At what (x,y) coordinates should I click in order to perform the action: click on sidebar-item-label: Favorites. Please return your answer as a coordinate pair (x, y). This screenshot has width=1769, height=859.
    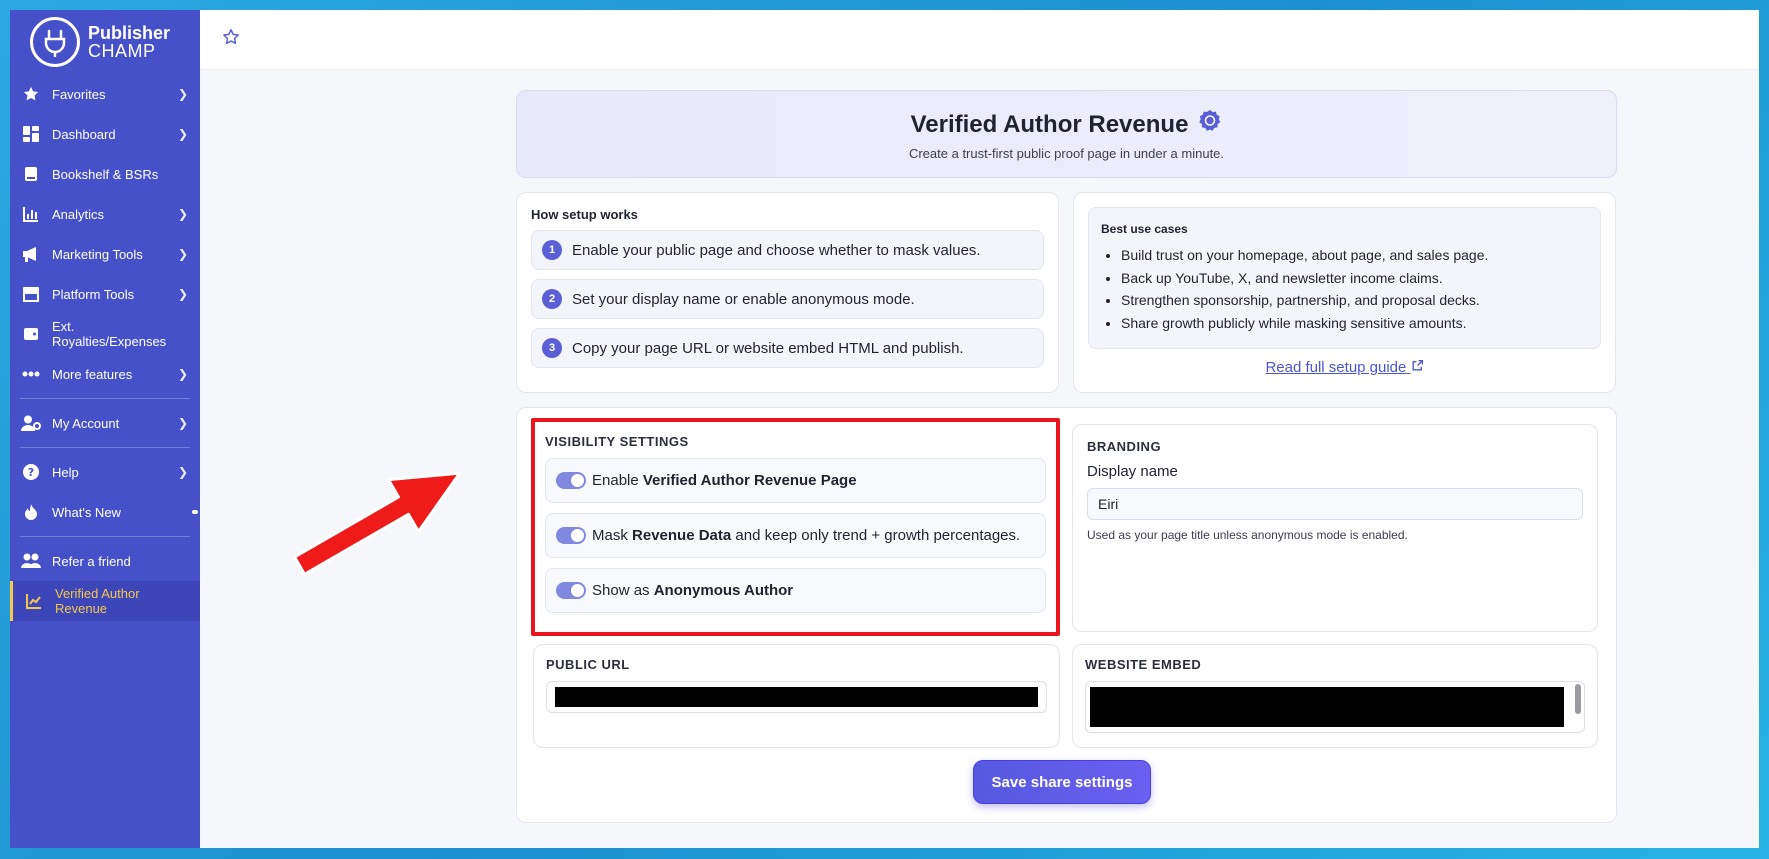
    Looking at the image, I should click on (79, 94).